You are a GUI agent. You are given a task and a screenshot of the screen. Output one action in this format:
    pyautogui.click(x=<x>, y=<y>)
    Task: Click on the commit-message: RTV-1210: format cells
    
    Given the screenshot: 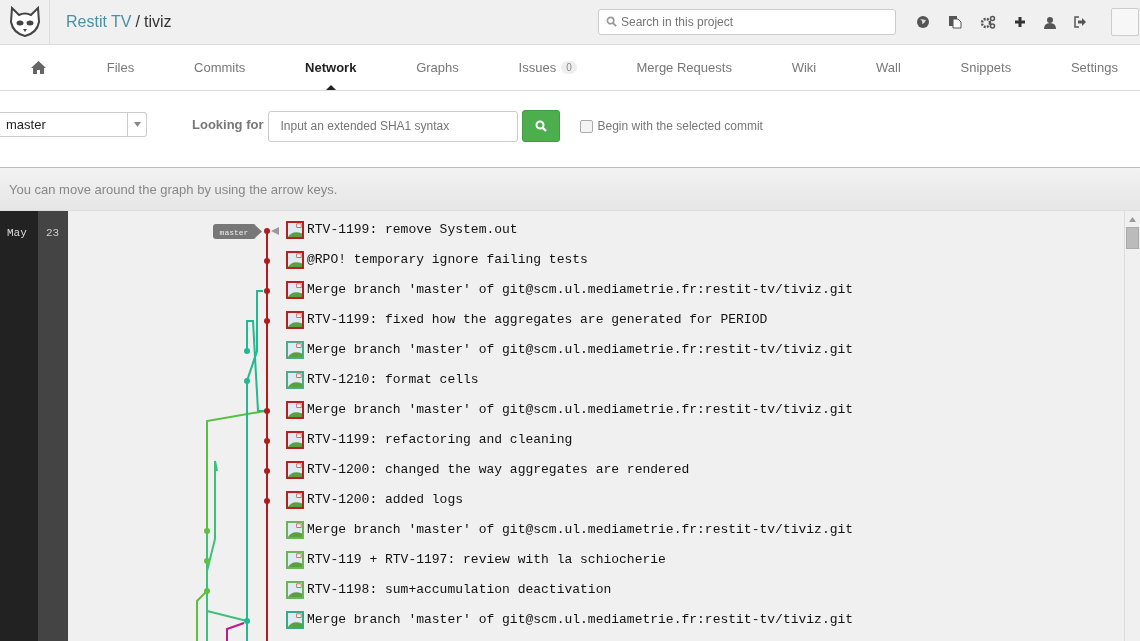 What is the action you would take?
    pyautogui.click(x=393, y=380)
    